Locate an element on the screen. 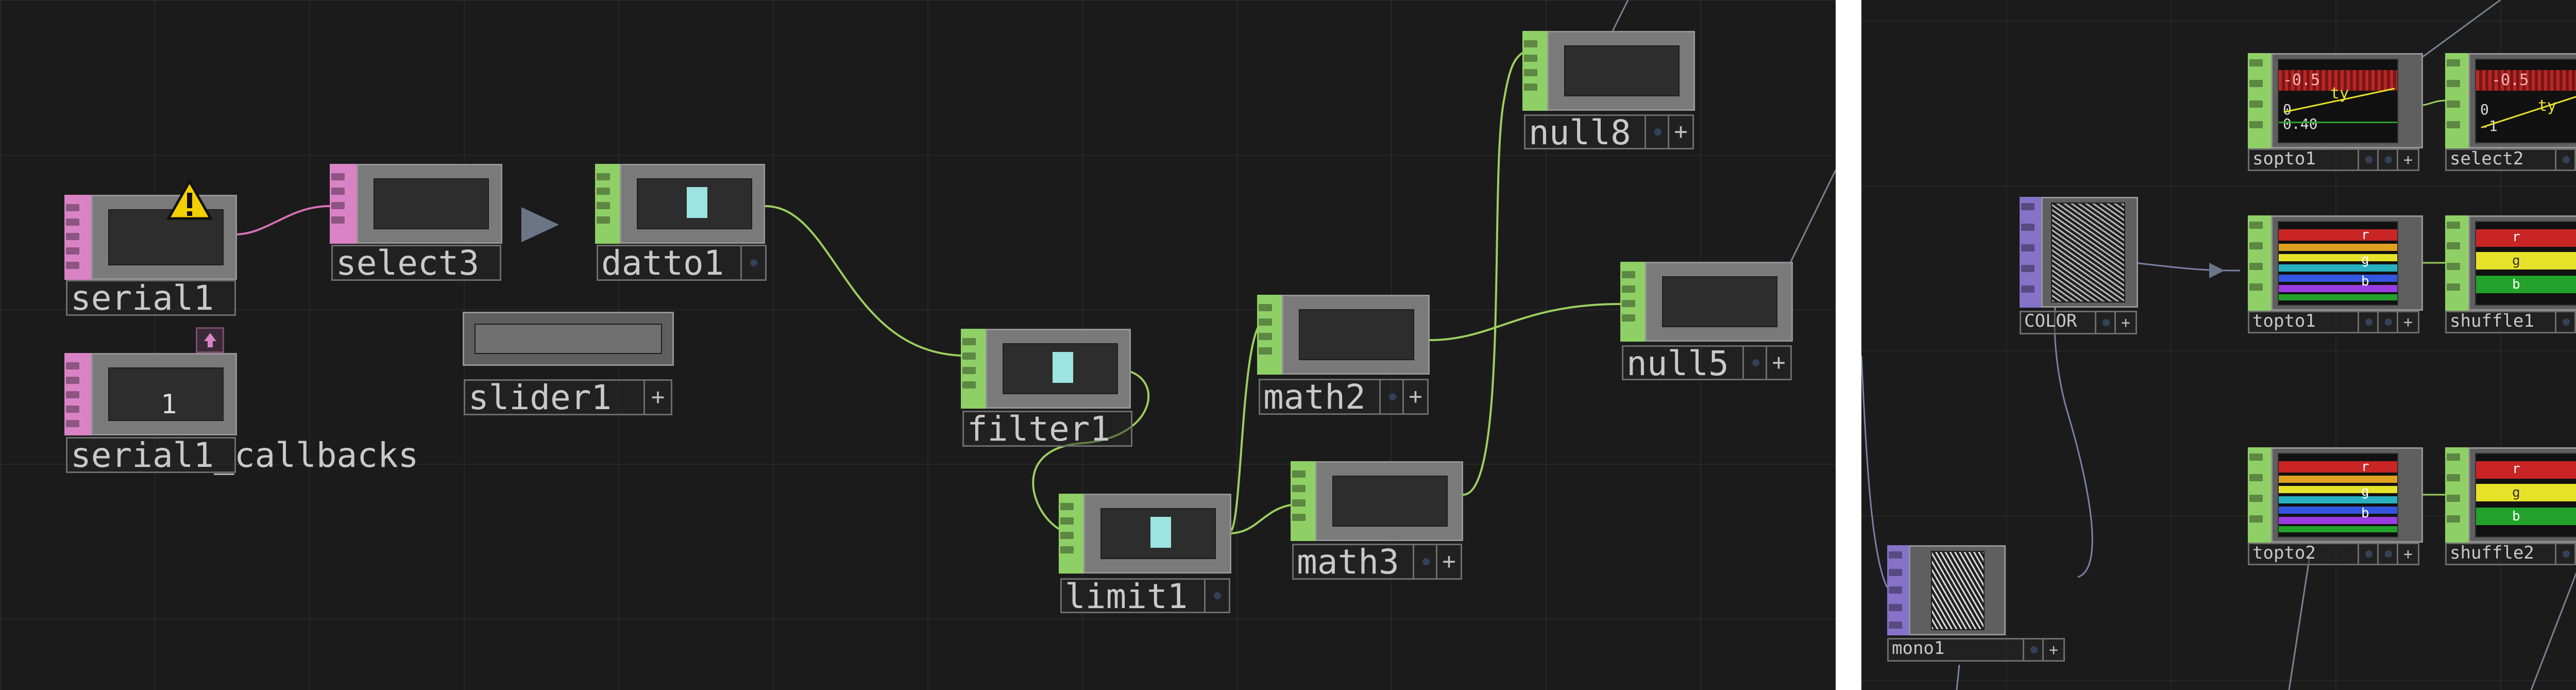 This screenshot has height=690, width=2576. filter1-node is located at coordinates (1046, 369).